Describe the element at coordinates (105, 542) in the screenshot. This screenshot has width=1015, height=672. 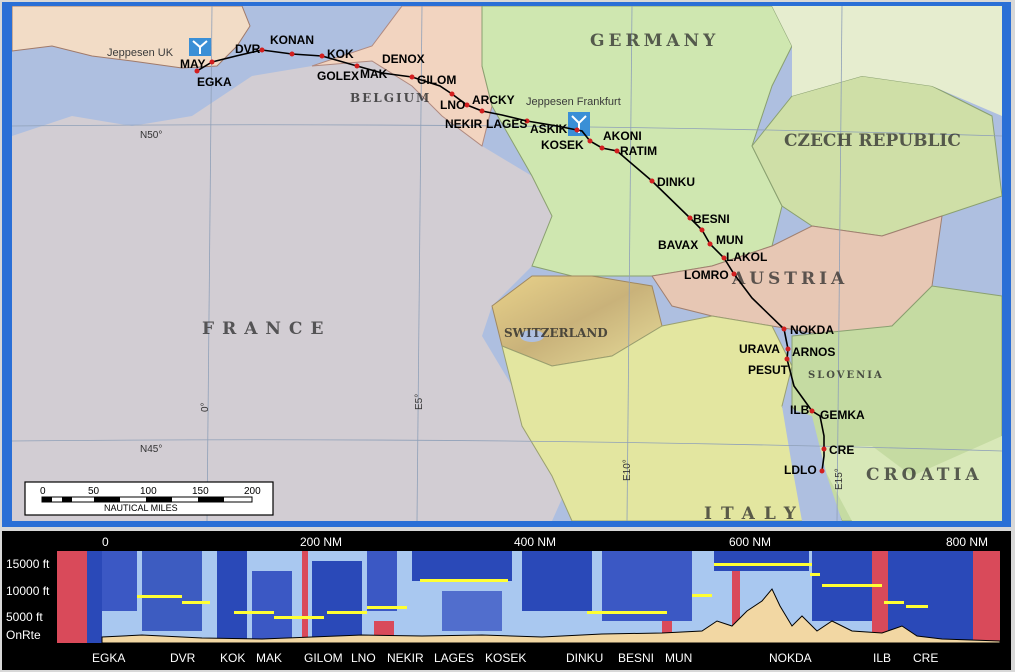
I see `dist-label-0: 0` at that location.